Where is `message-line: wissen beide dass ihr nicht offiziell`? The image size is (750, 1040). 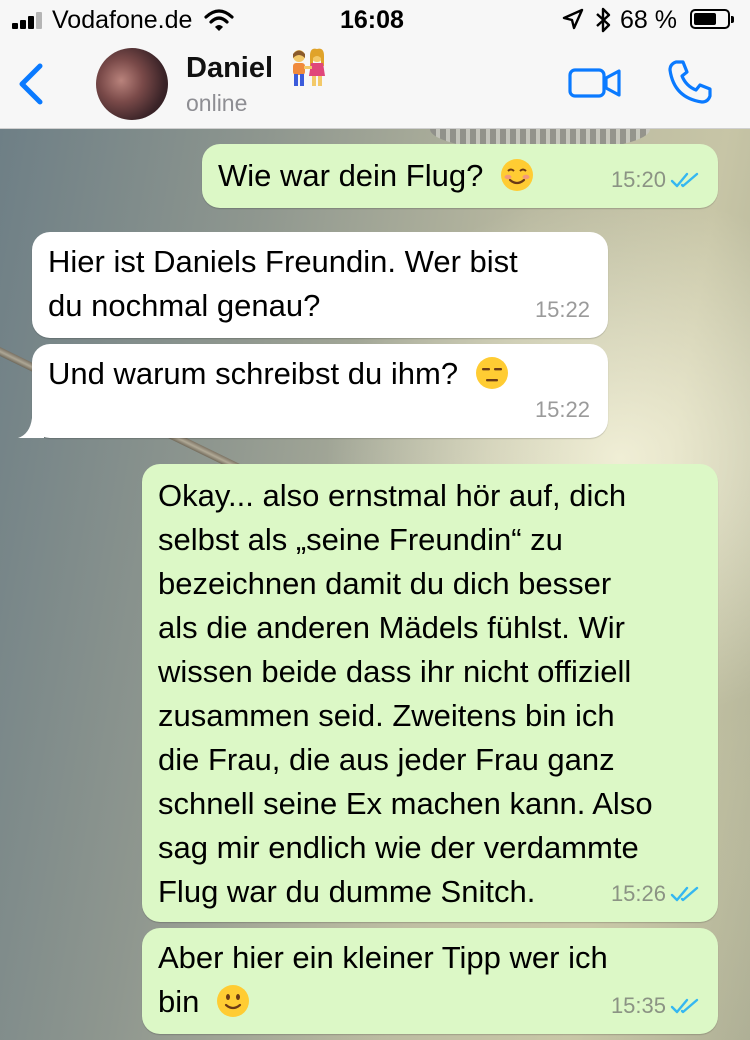 message-line: wissen beide dass ihr nicht offiziell is located at coordinates (395, 671).